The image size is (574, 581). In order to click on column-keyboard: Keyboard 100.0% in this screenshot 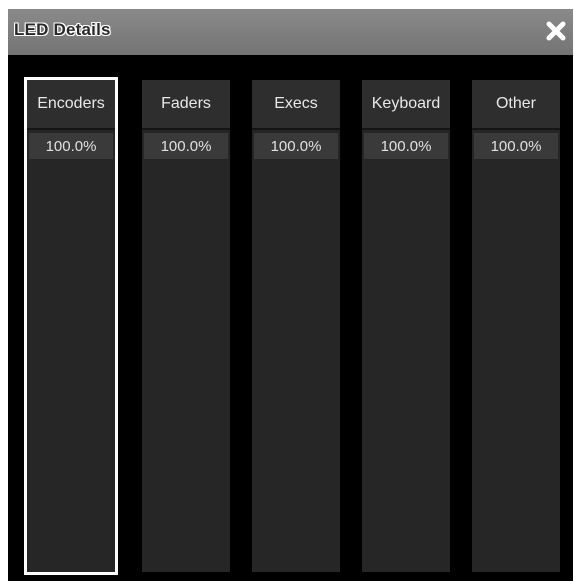, I will do `click(406, 326)`.